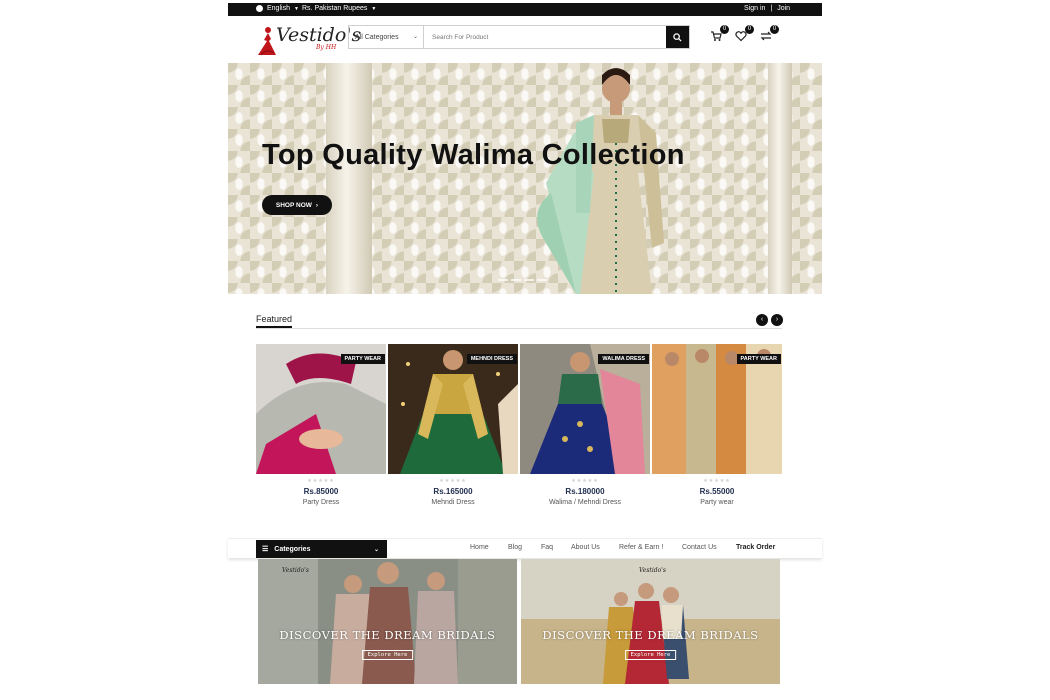 This screenshot has height=700, width=1050. I want to click on hero-title: Top Quality Walima Collection, so click(473, 155).